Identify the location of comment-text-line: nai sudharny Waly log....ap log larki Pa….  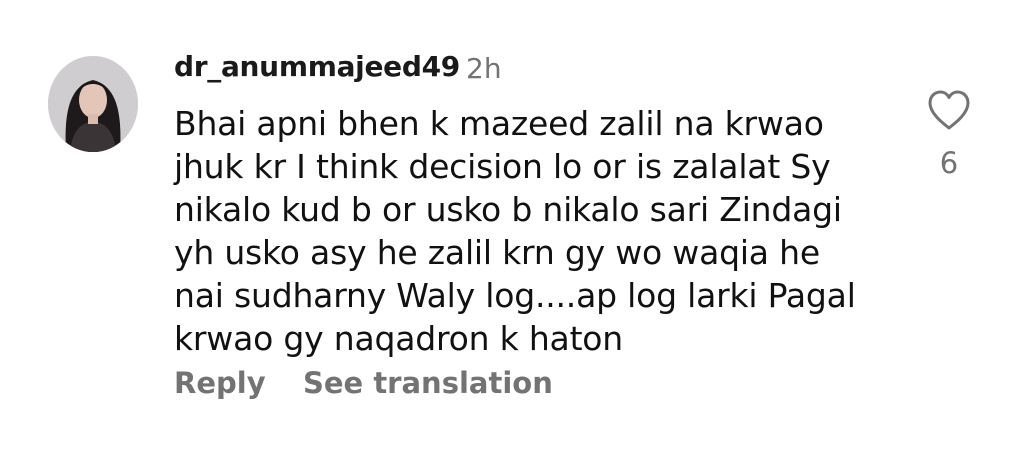
(515, 295).